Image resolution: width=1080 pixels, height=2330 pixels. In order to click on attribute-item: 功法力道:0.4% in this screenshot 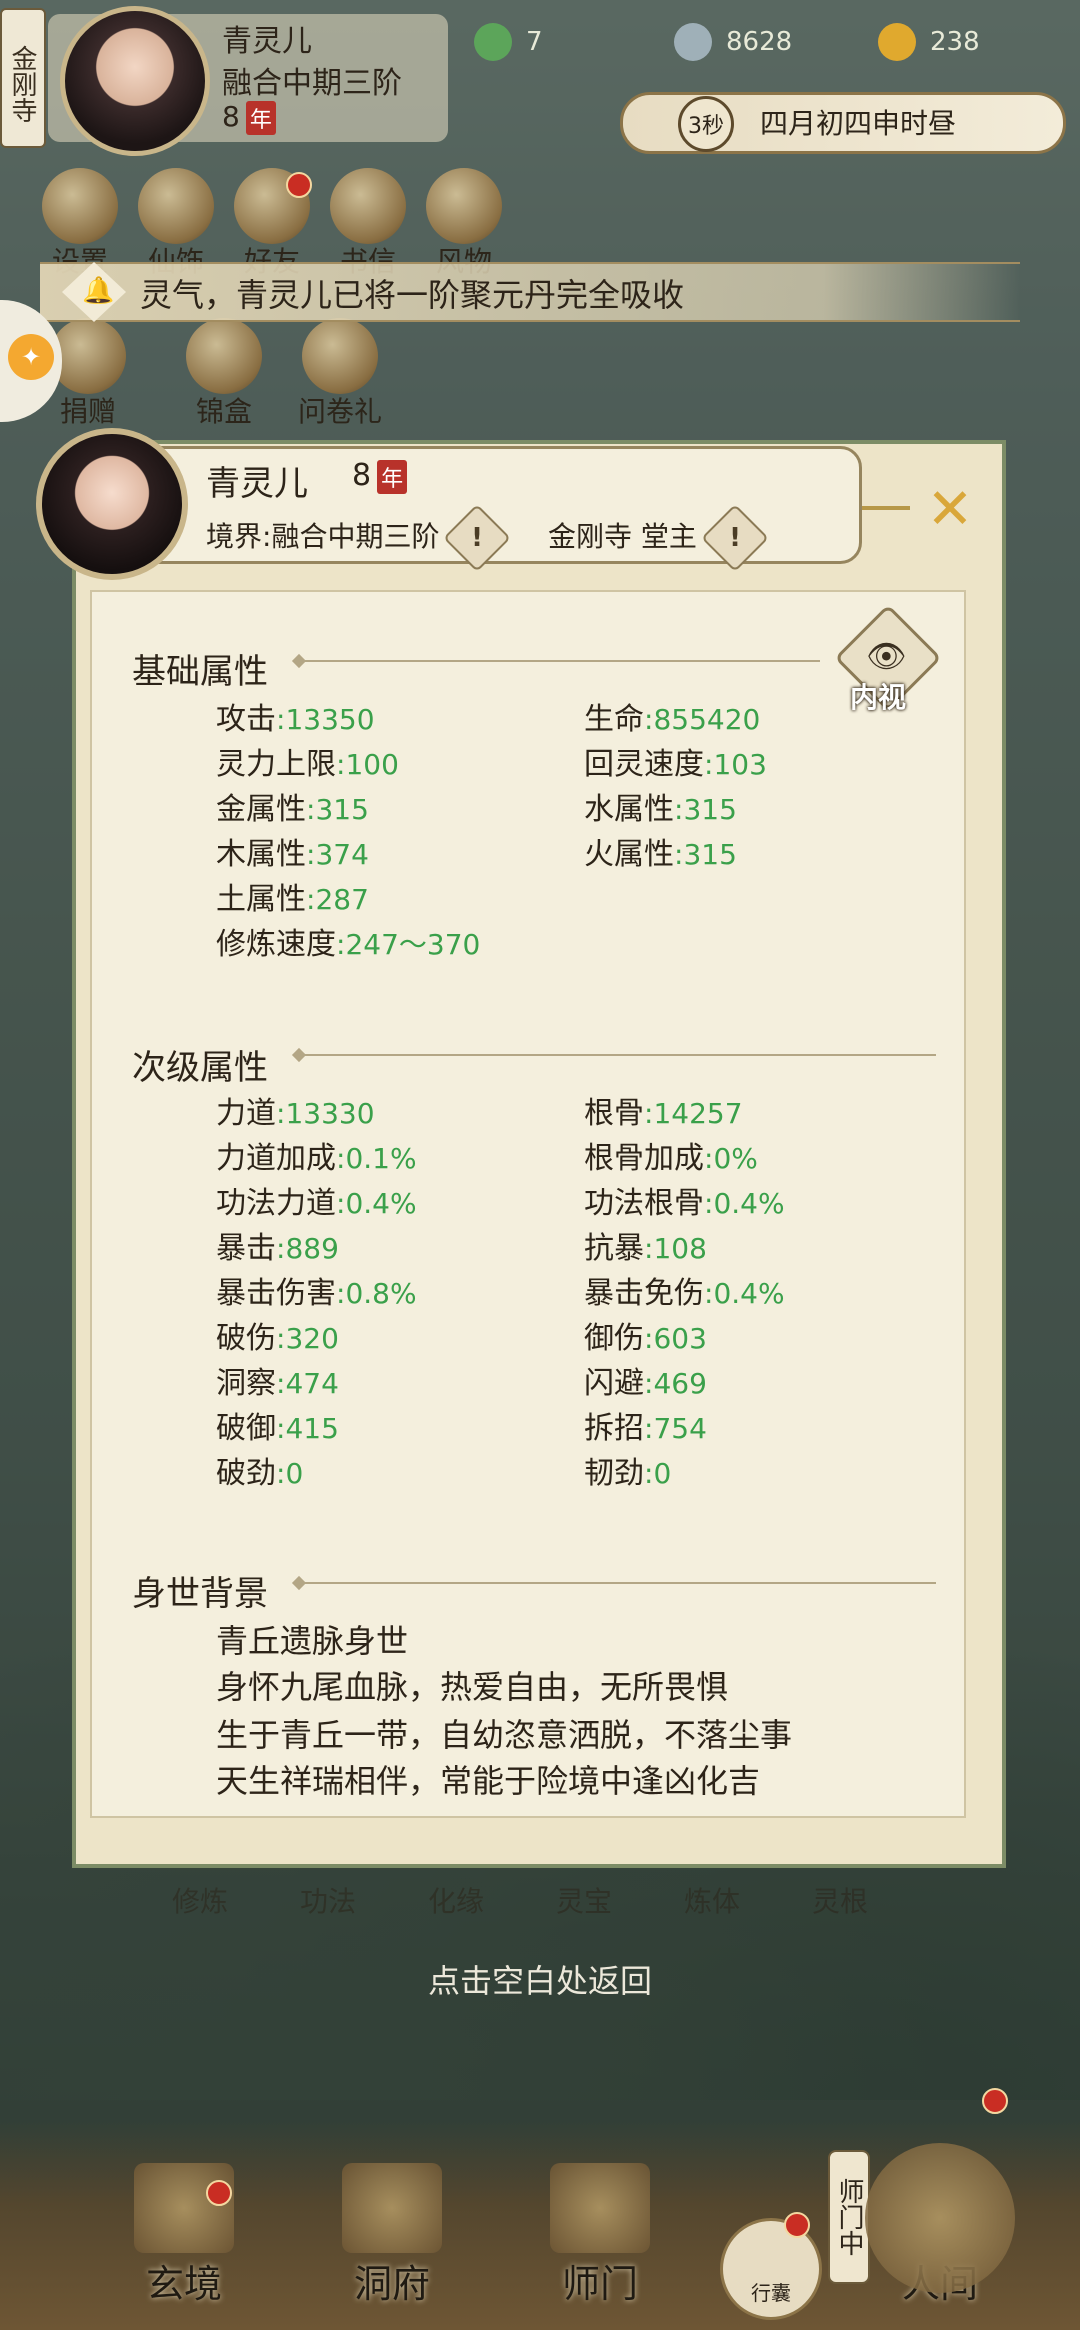, I will do `click(316, 1200)`.